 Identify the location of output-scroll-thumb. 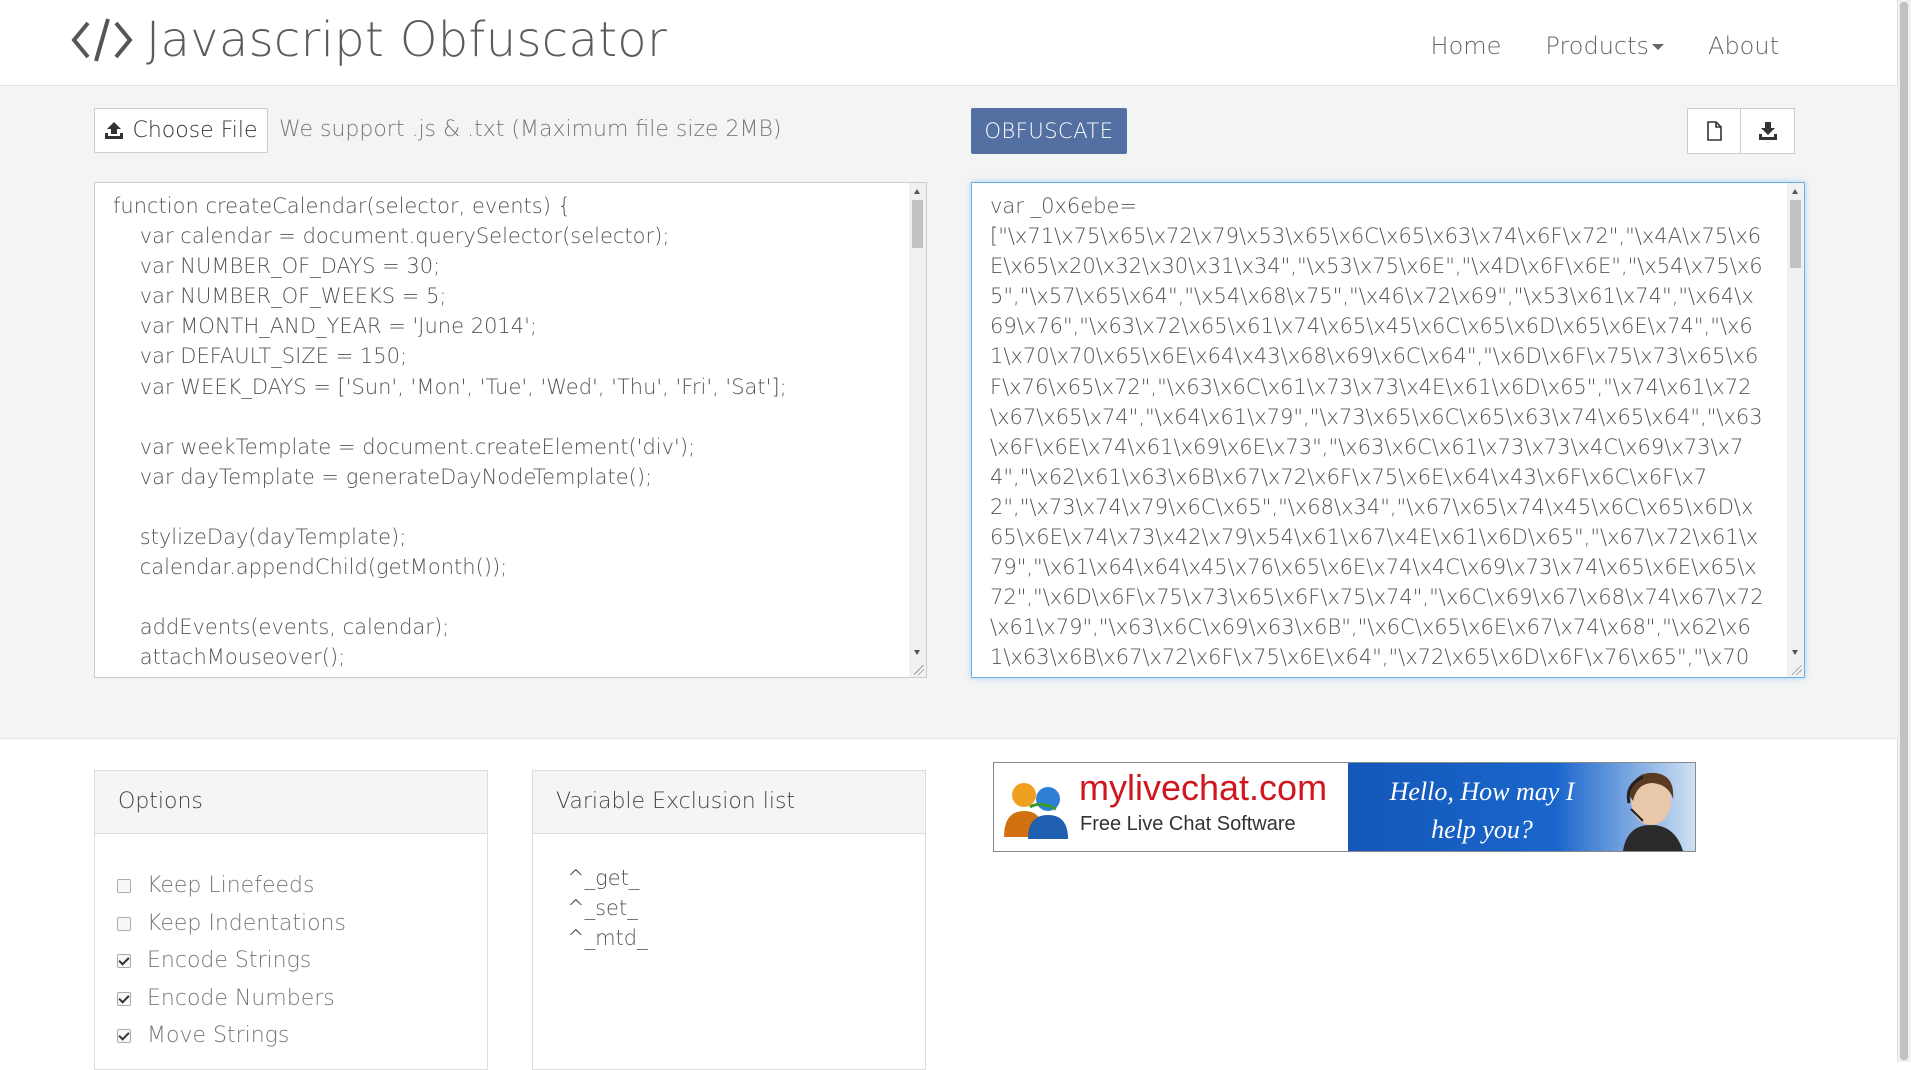
(1795, 234).